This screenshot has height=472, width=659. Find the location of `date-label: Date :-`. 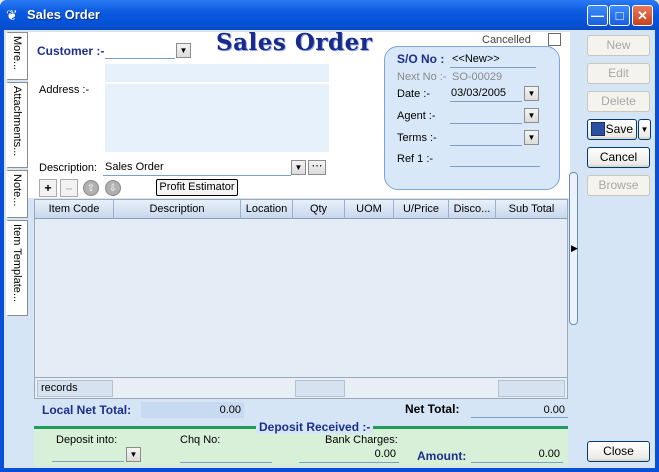

date-label: Date :- is located at coordinates (414, 94).